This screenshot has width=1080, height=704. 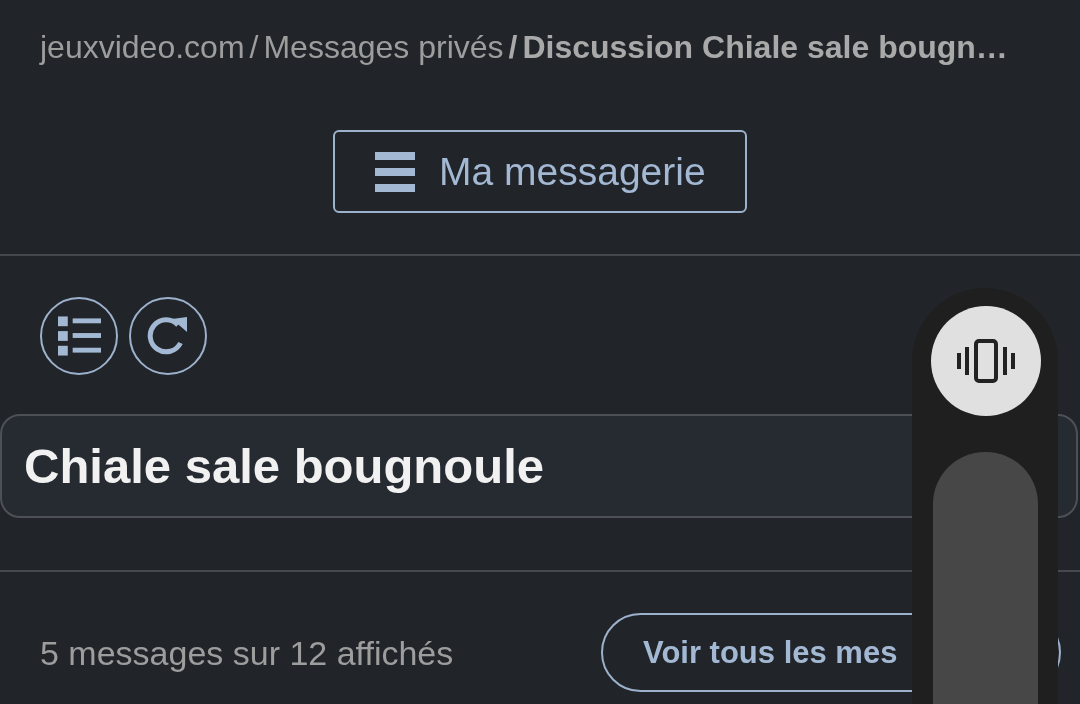 What do you see at coordinates (247, 652) in the screenshot?
I see `message-count-text: 5 messages sur 12 affichés` at bounding box center [247, 652].